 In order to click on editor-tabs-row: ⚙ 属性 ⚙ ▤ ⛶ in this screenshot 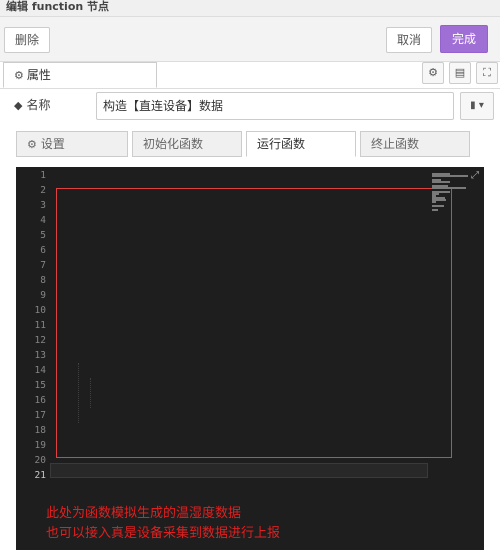, I will do `click(250, 75)`.